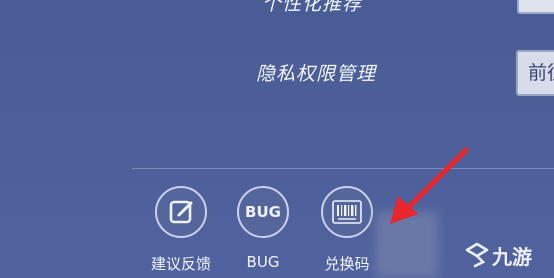  I want to click on watermark: 九游, so click(498, 255).